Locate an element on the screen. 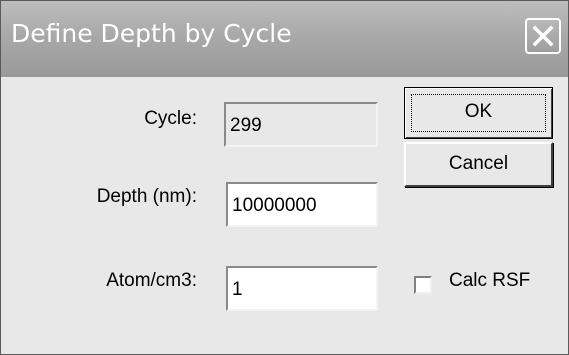 The width and height of the screenshot is (569, 355). cancel-button: Cancel is located at coordinates (478, 164).